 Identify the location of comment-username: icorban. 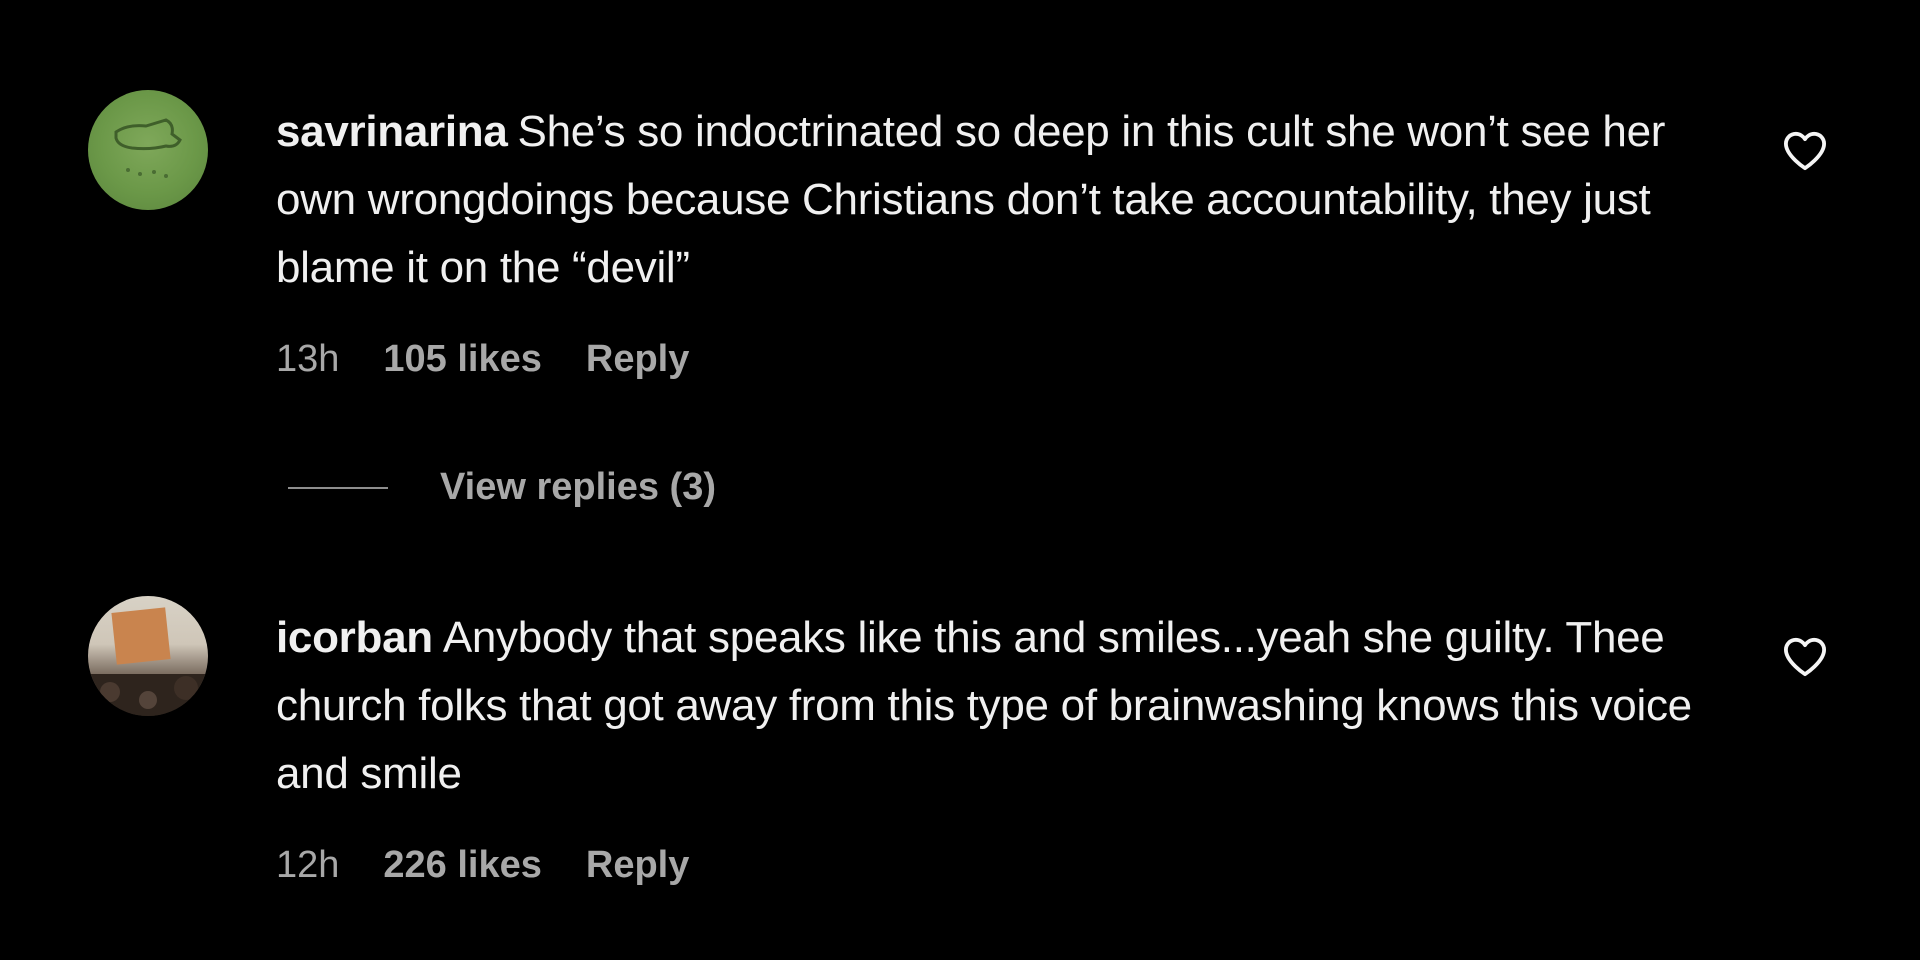
(354, 637).